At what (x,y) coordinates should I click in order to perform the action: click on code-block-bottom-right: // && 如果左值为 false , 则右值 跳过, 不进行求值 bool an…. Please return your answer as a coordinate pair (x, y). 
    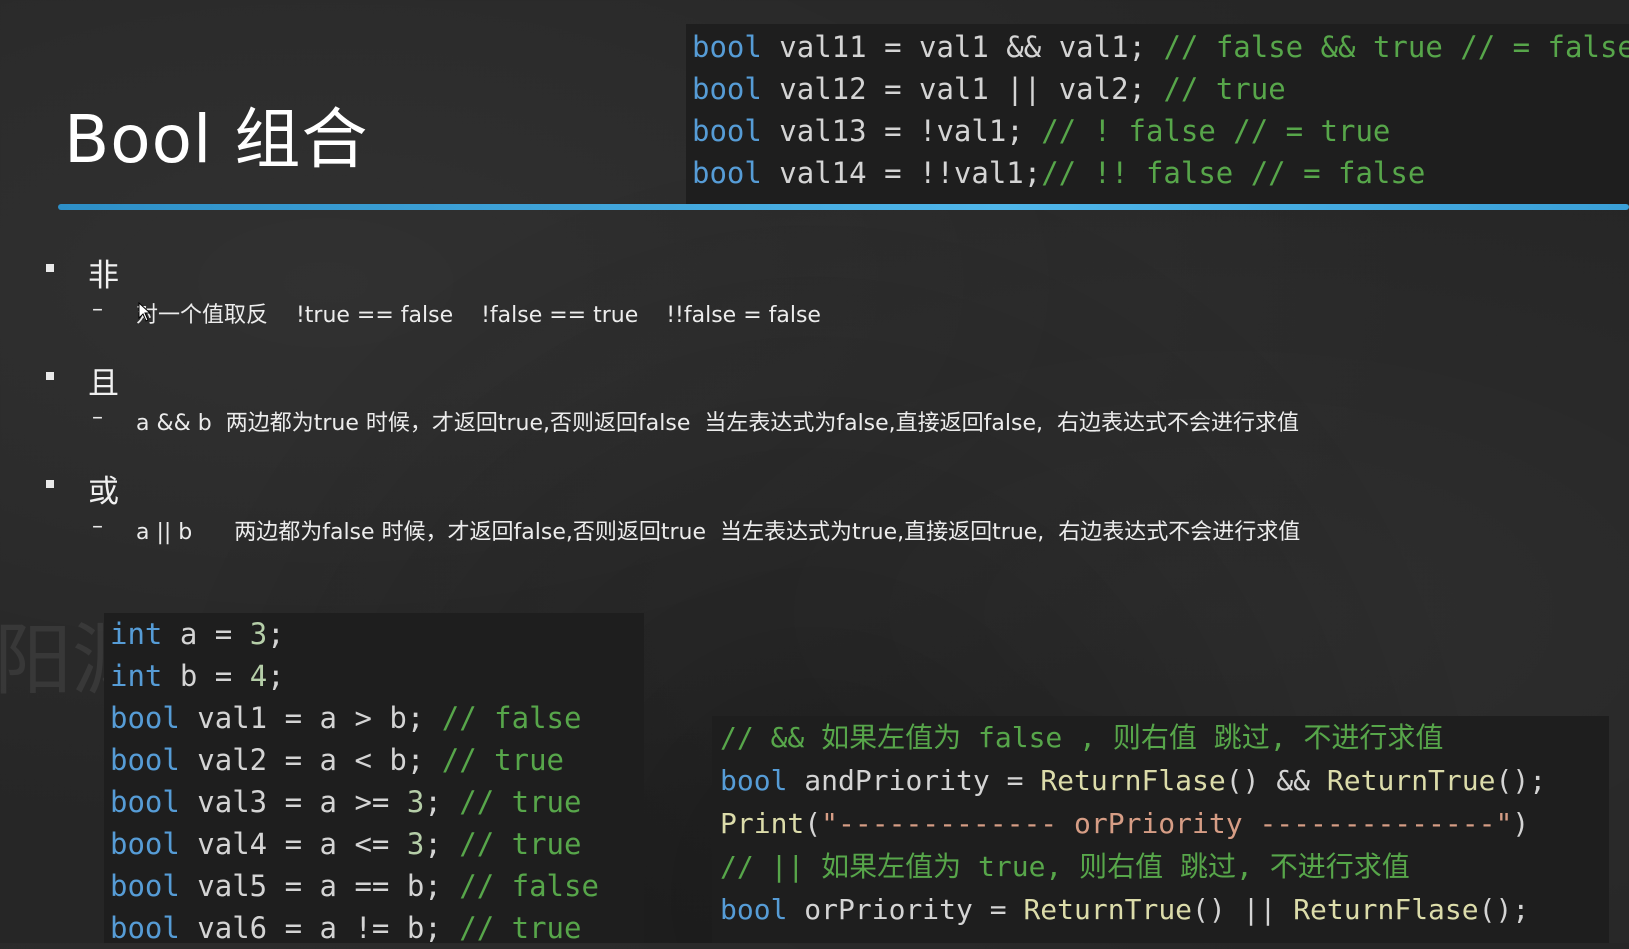
    Looking at the image, I should click on (1160, 829).